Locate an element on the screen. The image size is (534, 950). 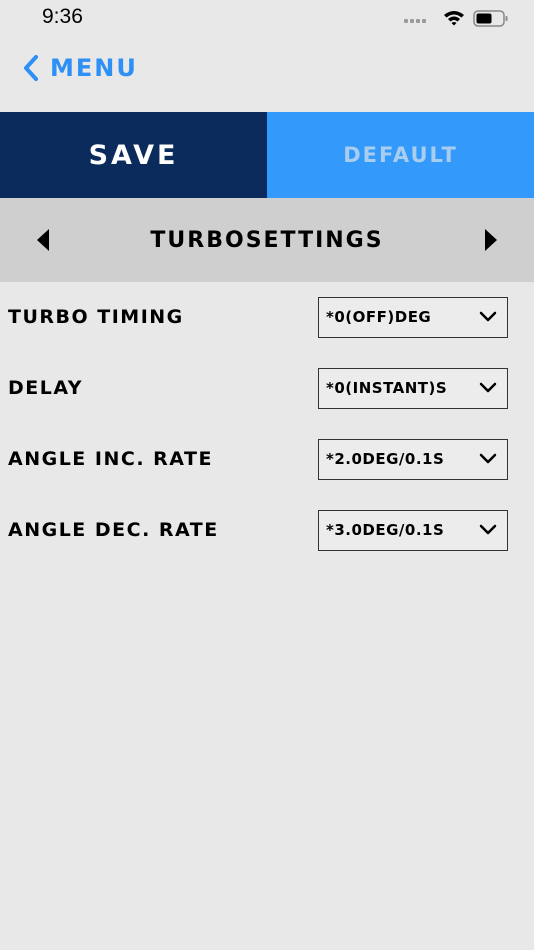
setting-row-delay: DELAY *0(INSTANT)S is located at coordinates (267, 388).